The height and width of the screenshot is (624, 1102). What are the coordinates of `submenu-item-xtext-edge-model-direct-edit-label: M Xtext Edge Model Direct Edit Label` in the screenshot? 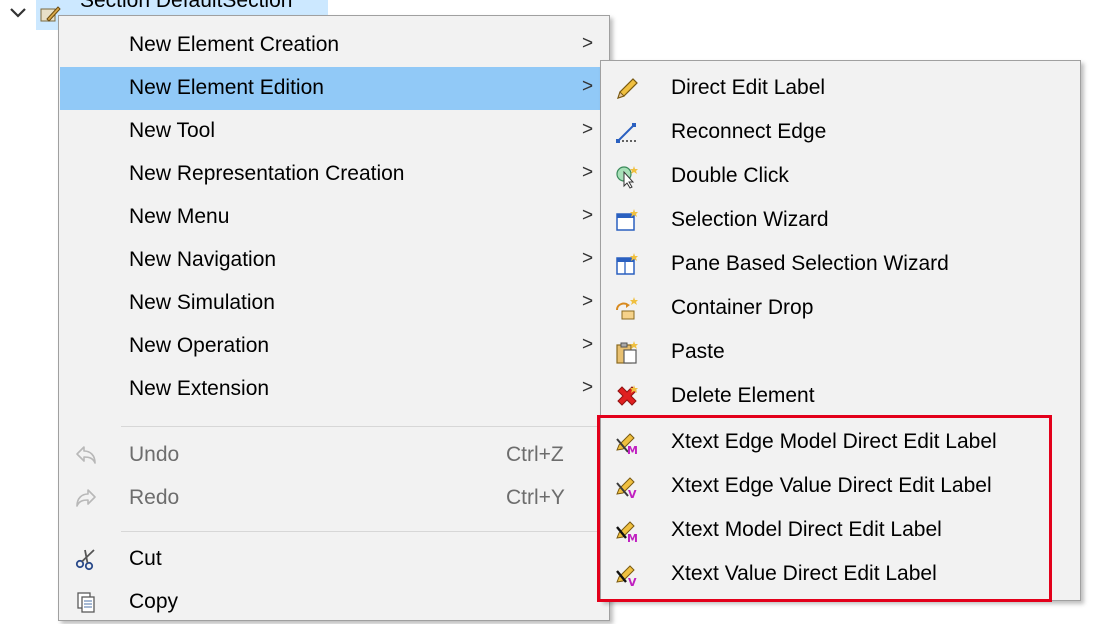 It's located at (840, 443).